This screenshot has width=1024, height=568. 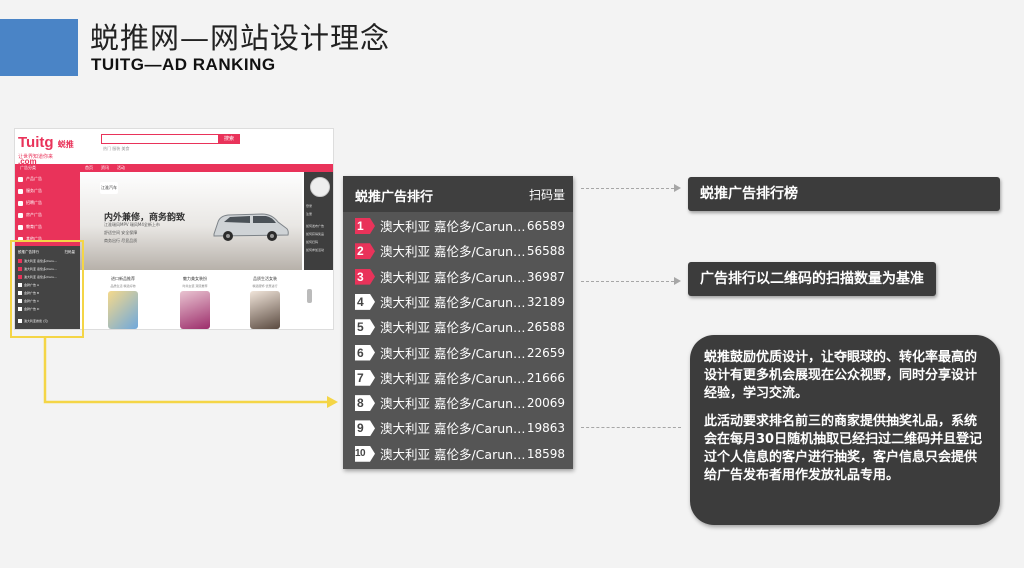 I want to click on ranking-row: 6 澳大利亚 嘉伦多/Carun… 22659, so click(x=458, y=353).